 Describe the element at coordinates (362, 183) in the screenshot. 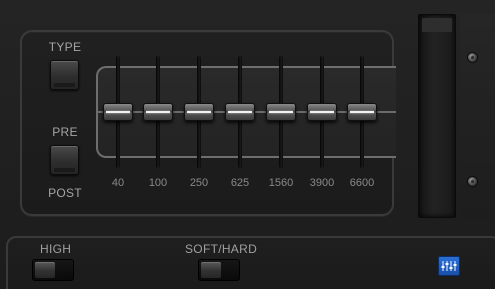

I see `freq-label: 6600` at that location.